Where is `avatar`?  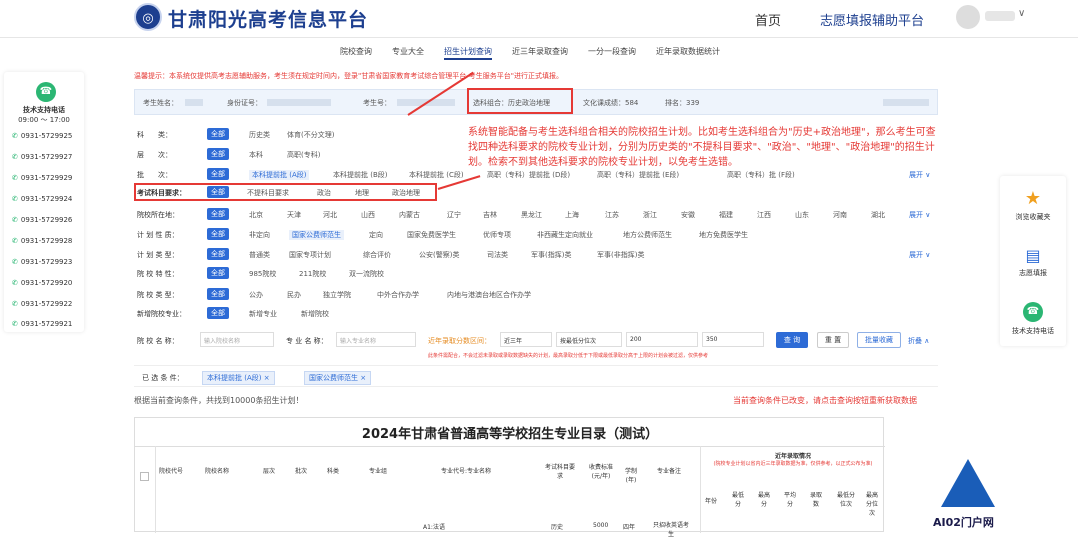
avatar is located at coordinates (968, 17).